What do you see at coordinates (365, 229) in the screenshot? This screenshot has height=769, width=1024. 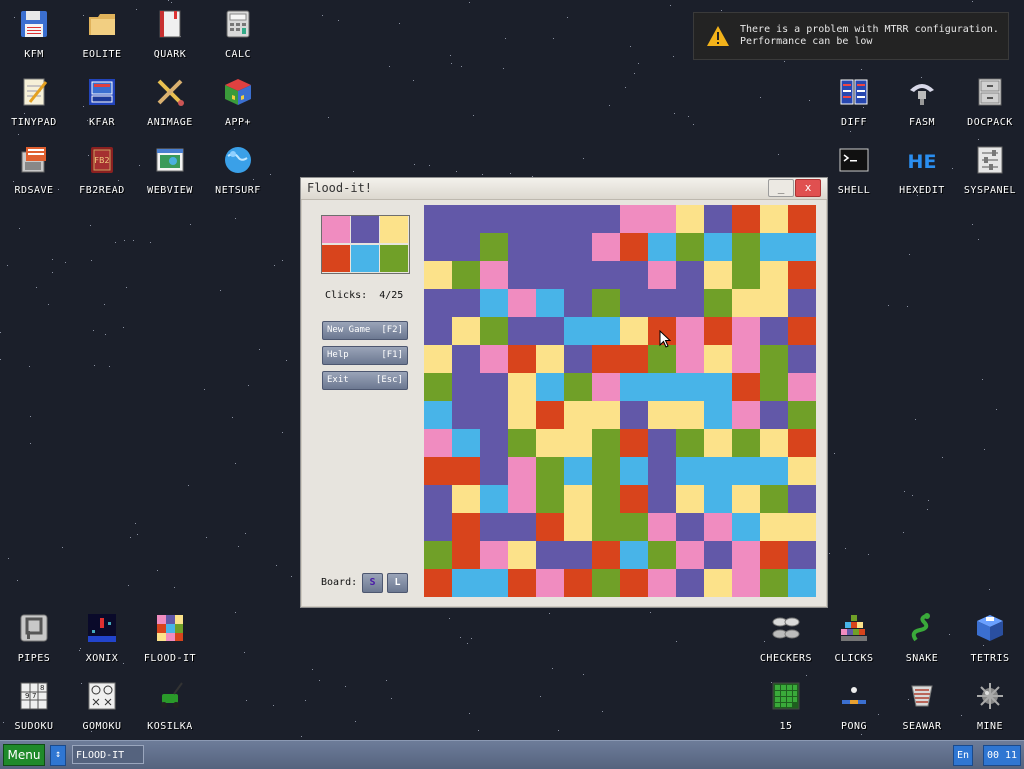 I see `color-swatch-purple` at bounding box center [365, 229].